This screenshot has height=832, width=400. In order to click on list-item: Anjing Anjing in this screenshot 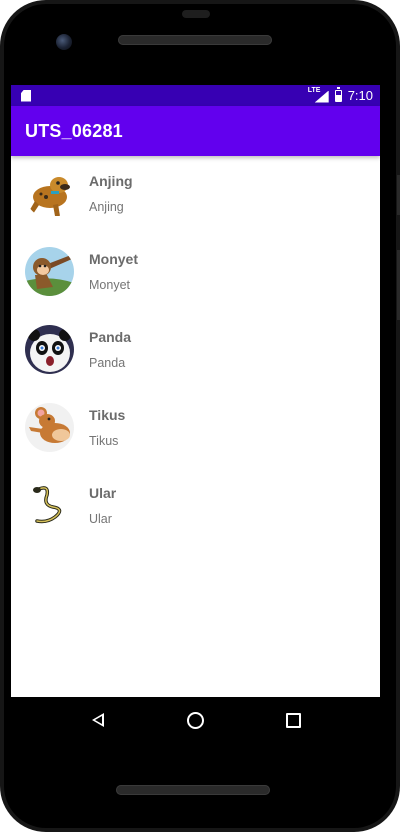, I will do `click(195, 195)`.